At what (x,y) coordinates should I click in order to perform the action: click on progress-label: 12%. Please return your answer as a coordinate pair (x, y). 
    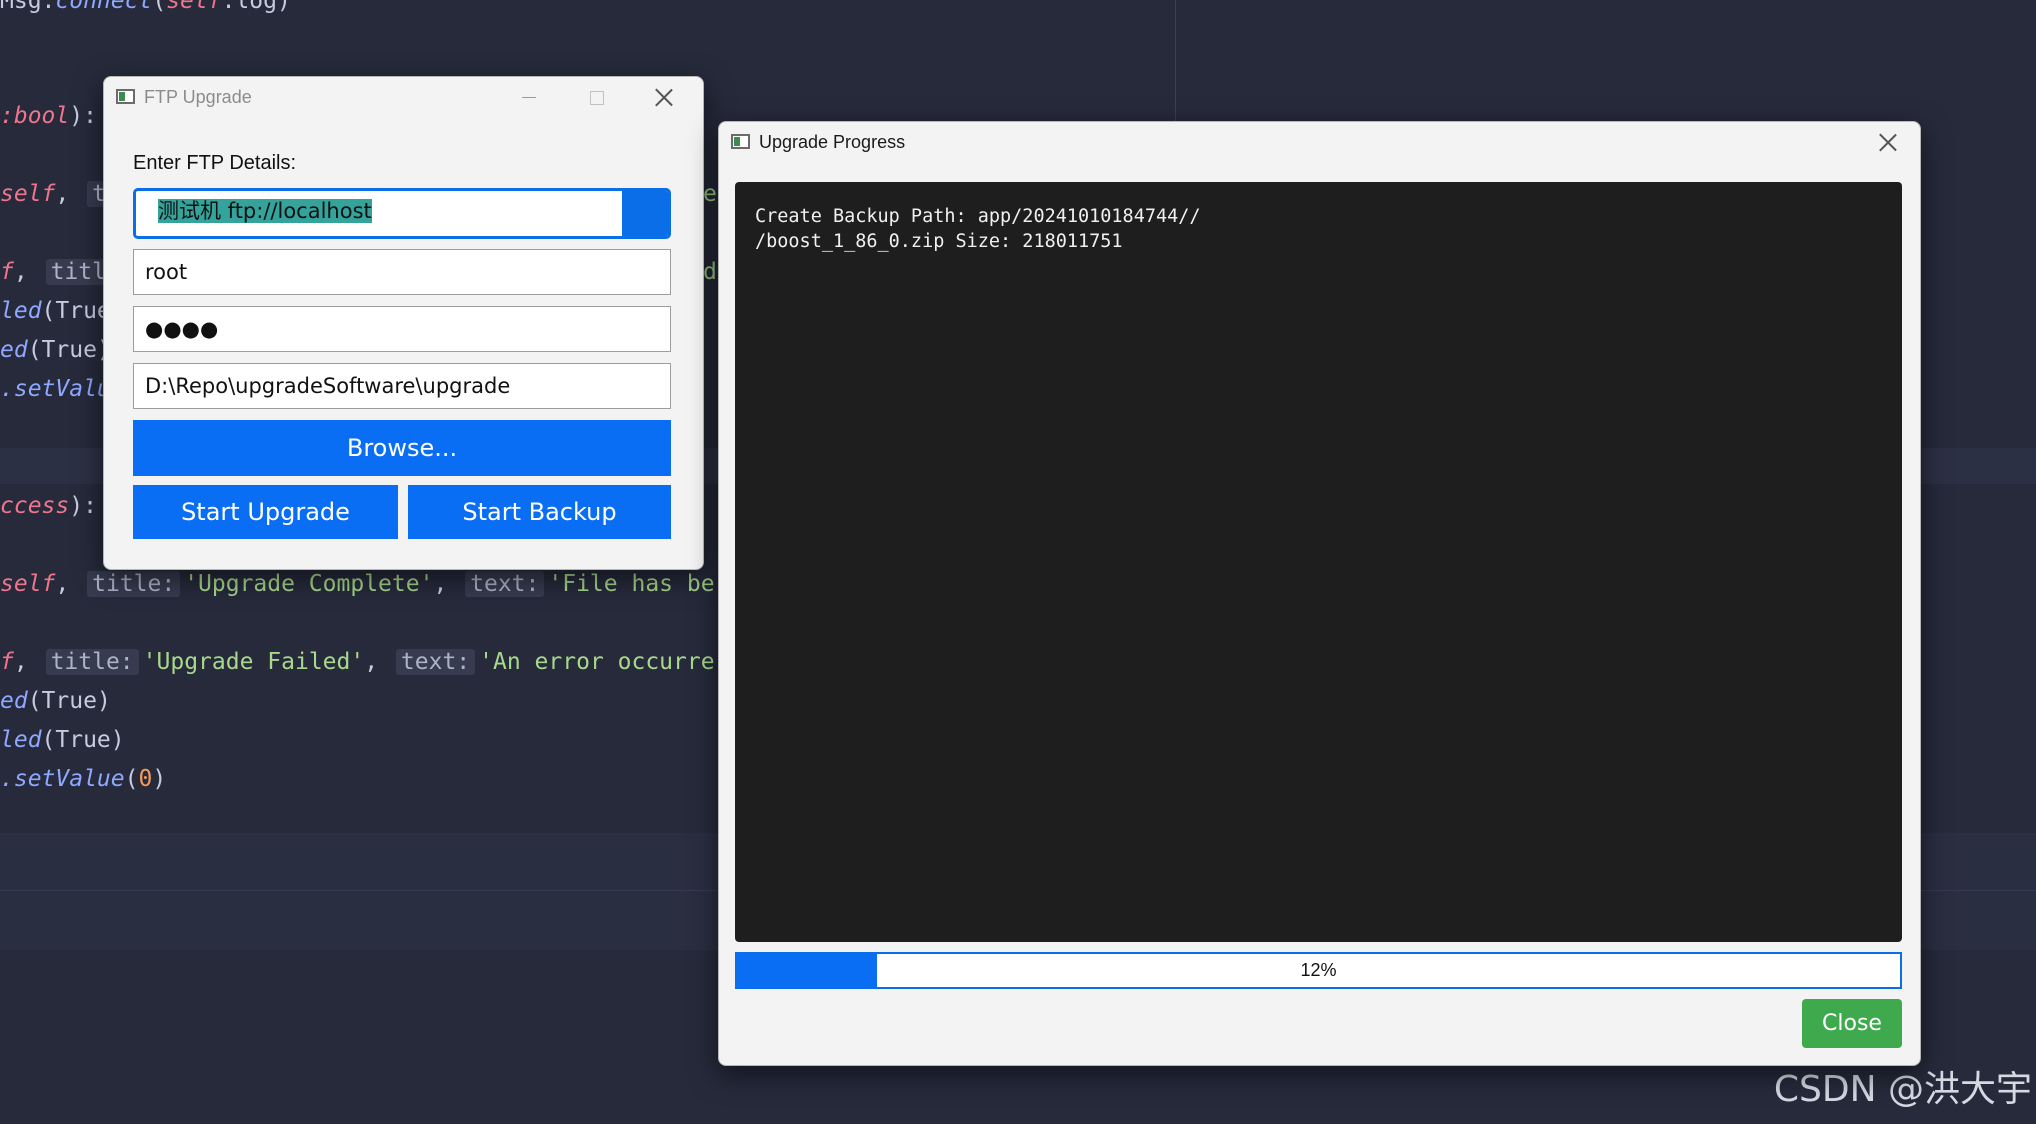
    Looking at the image, I should click on (1318, 970).